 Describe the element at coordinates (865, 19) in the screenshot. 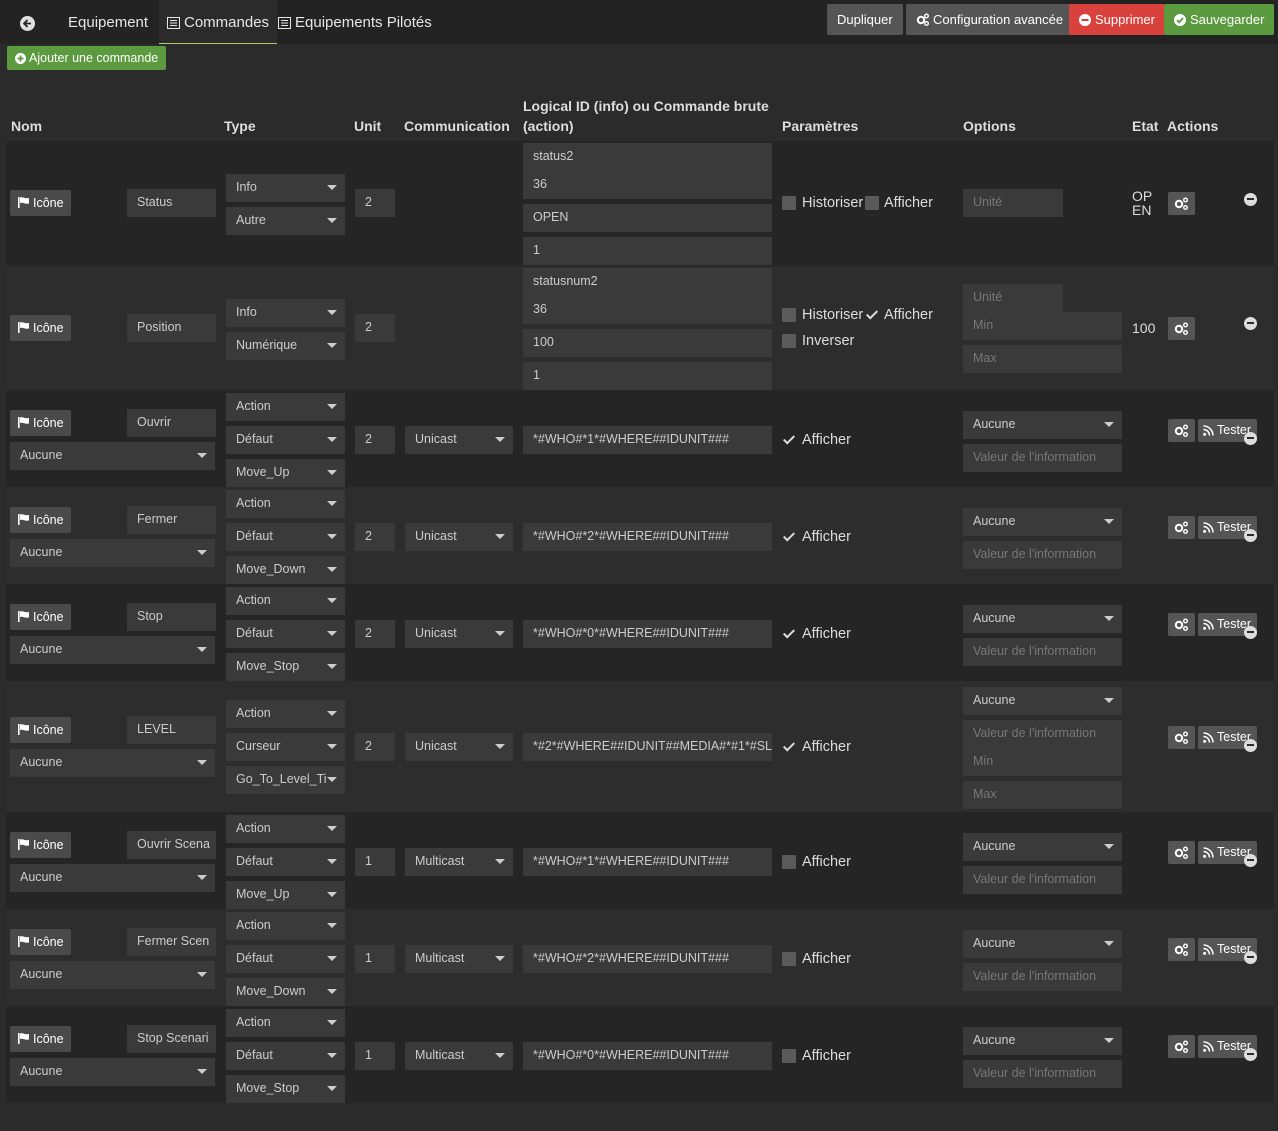

I see `duplicate-button: Dupliquer` at that location.